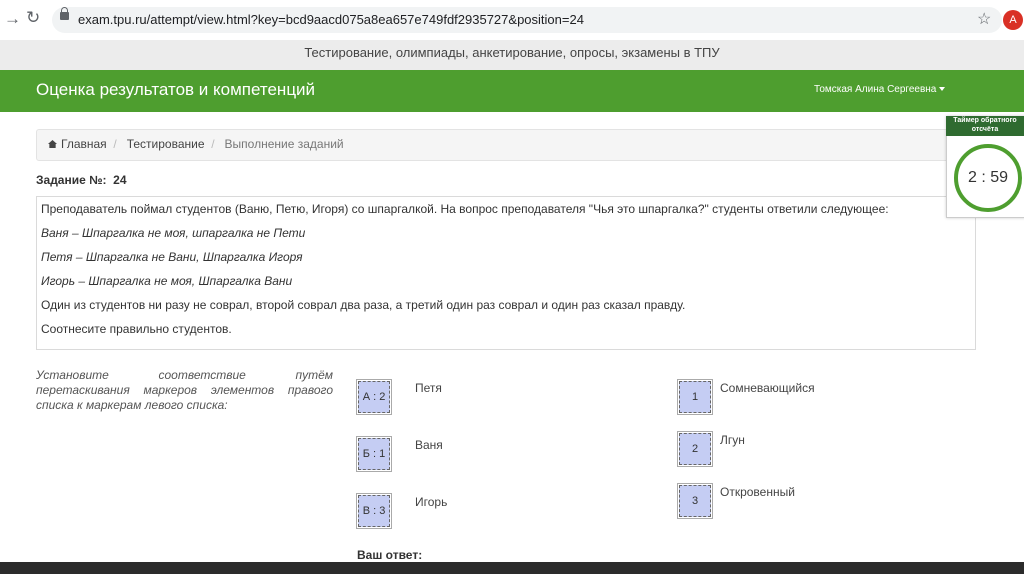  Describe the element at coordinates (695, 397) in the screenshot. I see `right-marker-1: 1` at that location.